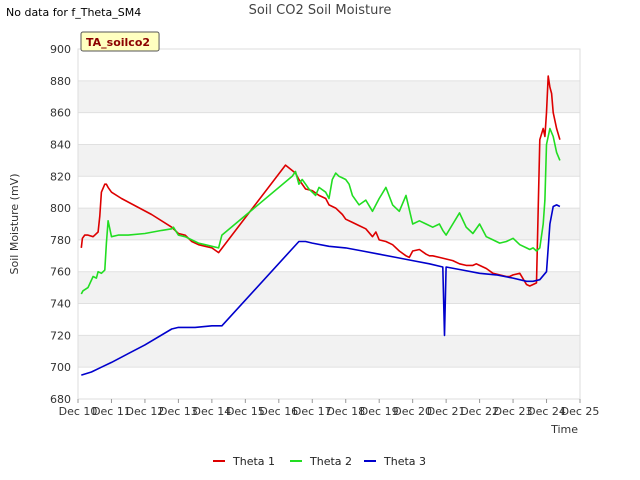 The height and width of the screenshot is (480, 640). Describe the element at coordinates (60, 208) in the screenshot. I see `y-tick-label: 800` at that location.